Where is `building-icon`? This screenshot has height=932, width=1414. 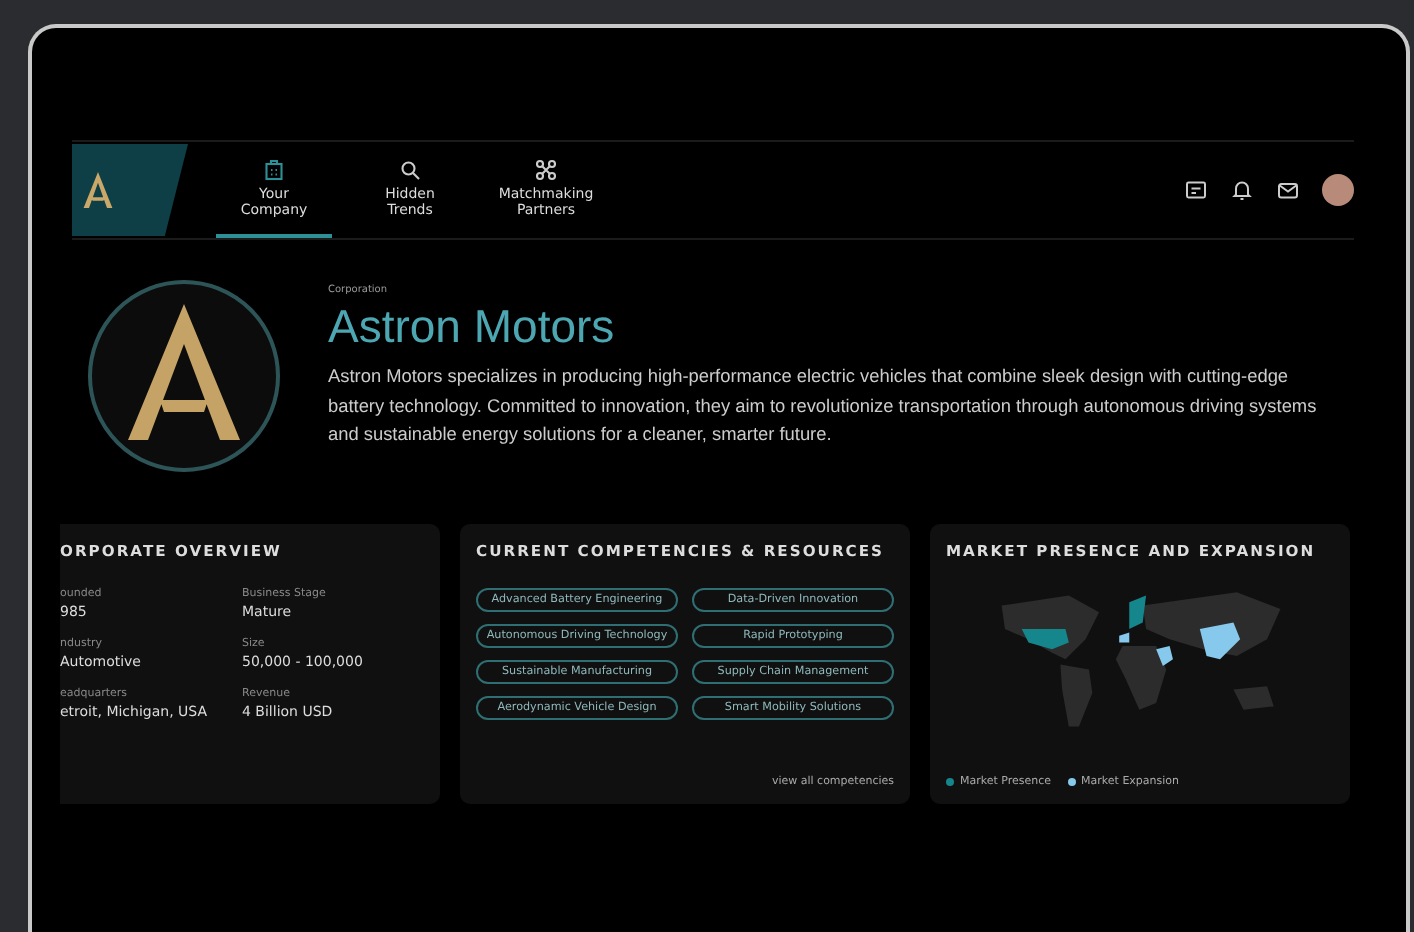 building-icon is located at coordinates (274, 169).